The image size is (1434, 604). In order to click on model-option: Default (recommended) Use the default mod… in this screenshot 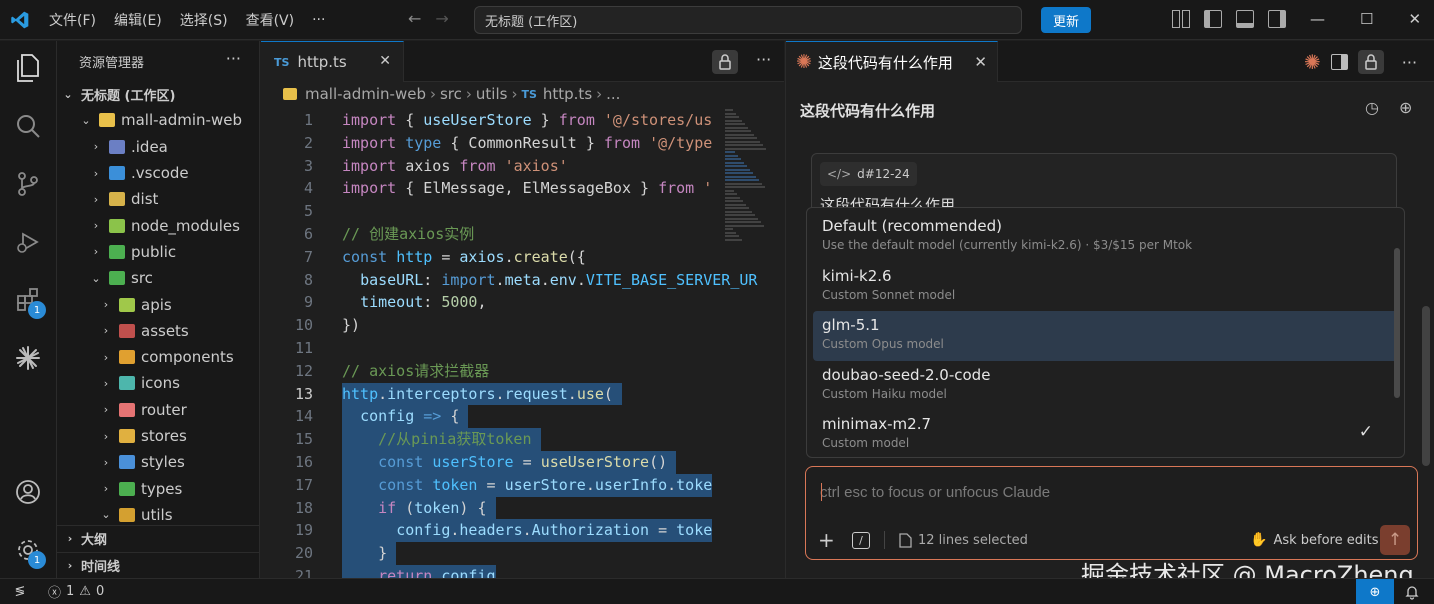, I will do `click(1105, 237)`.